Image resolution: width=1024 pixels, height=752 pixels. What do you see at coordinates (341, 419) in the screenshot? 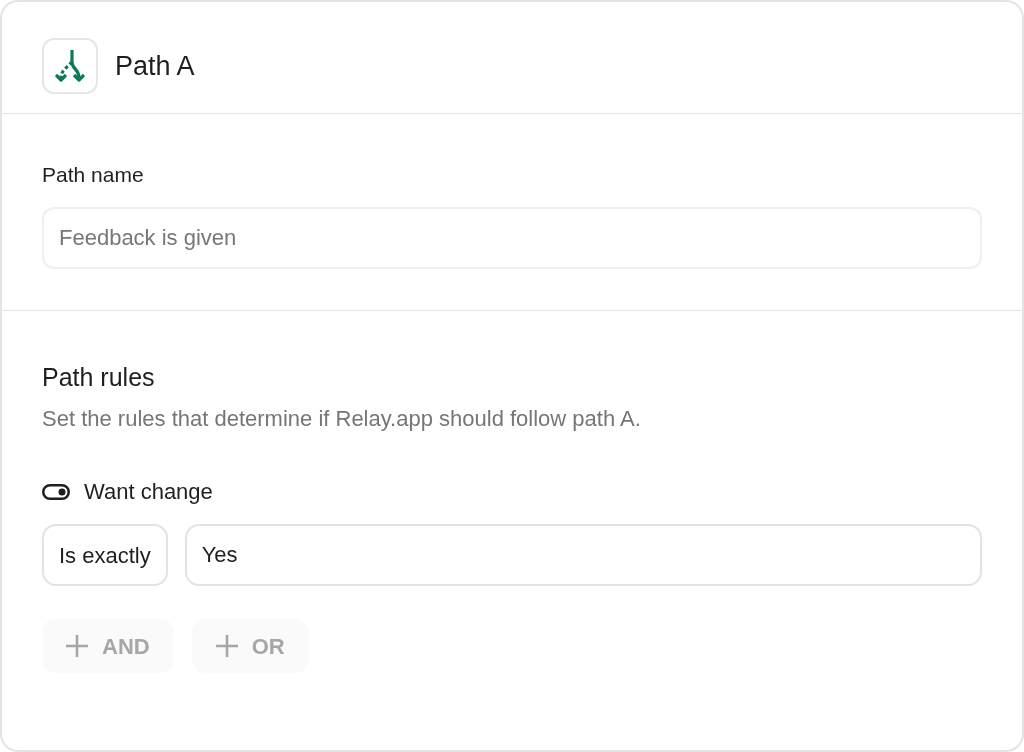
I see `section-description: Set the rules that determine if Relay.app should follow path A.` at bounding box center [341, 419].